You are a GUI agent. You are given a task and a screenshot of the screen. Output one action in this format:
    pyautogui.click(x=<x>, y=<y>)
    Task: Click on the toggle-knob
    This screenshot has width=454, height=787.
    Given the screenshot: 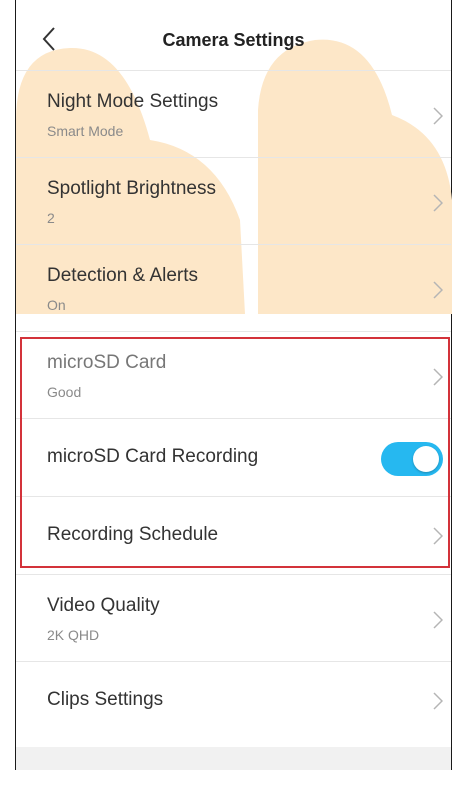 What is the action you would take?
    pyautogui.click(x=426, y=459)
    